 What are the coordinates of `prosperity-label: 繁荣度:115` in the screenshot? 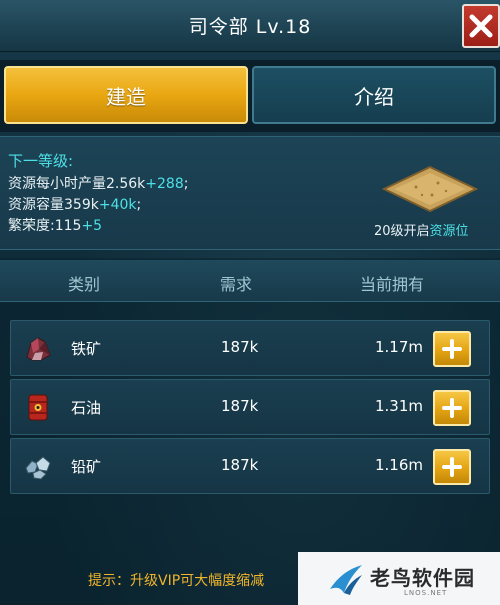 It's located at (45, 226).